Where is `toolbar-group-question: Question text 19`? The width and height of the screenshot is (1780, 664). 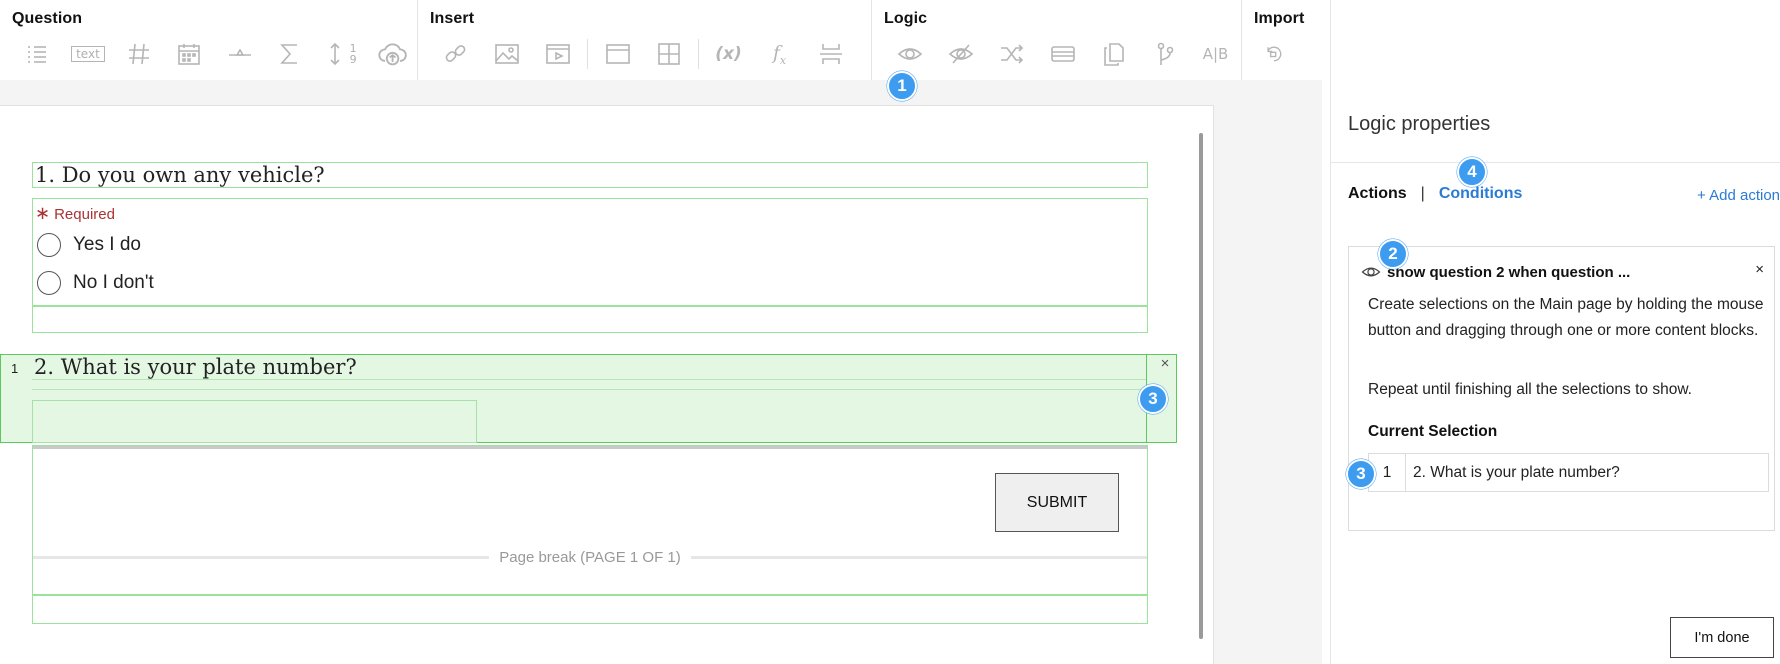 toolbar-group-question: Question text 19 is located at coordinates (209, 40).